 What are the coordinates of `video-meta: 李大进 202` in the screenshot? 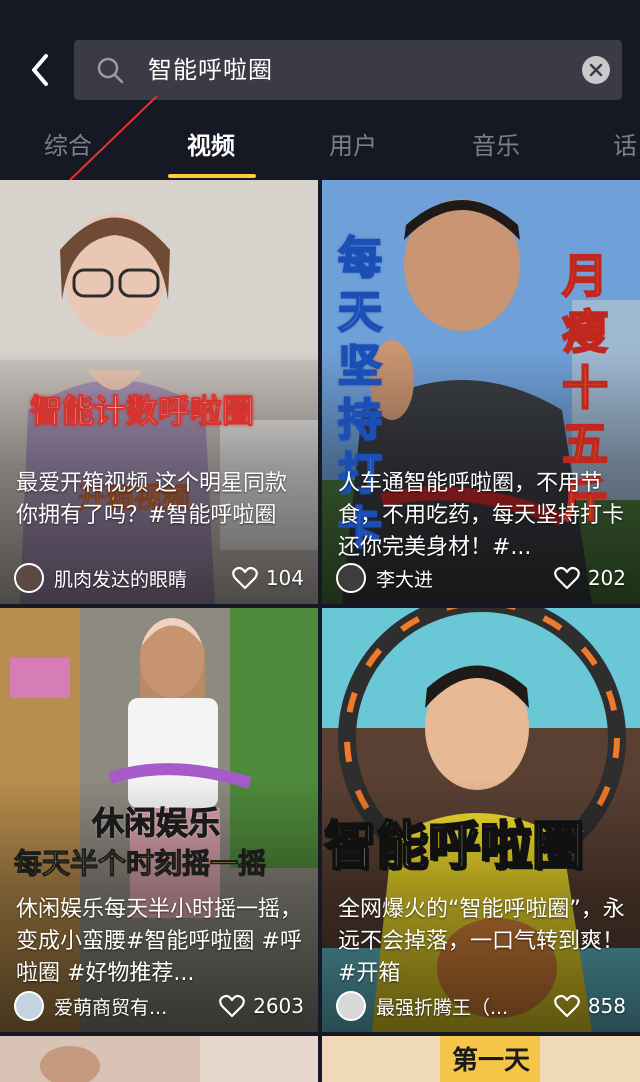 It's located at (481, 578).